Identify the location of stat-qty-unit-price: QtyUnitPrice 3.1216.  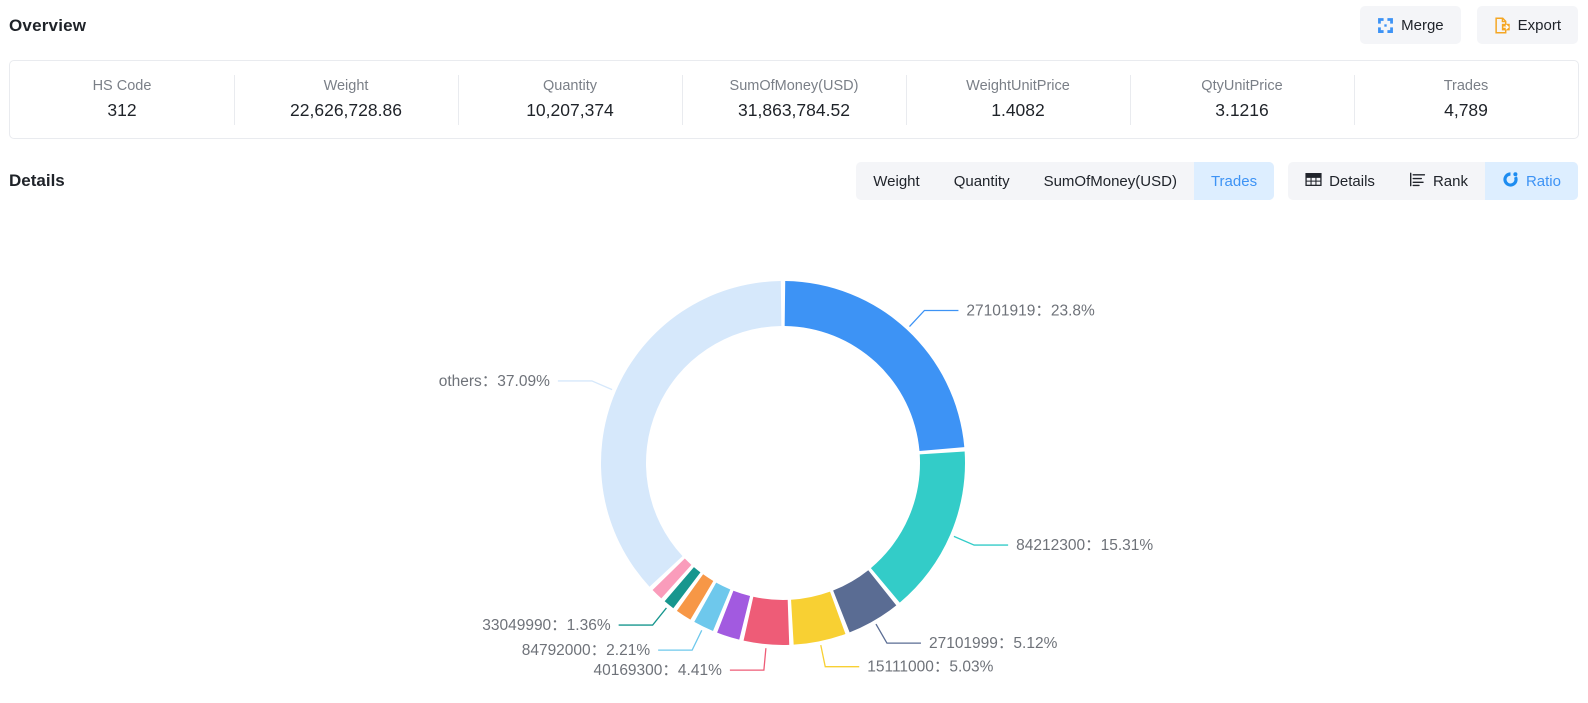
(1242, 99).